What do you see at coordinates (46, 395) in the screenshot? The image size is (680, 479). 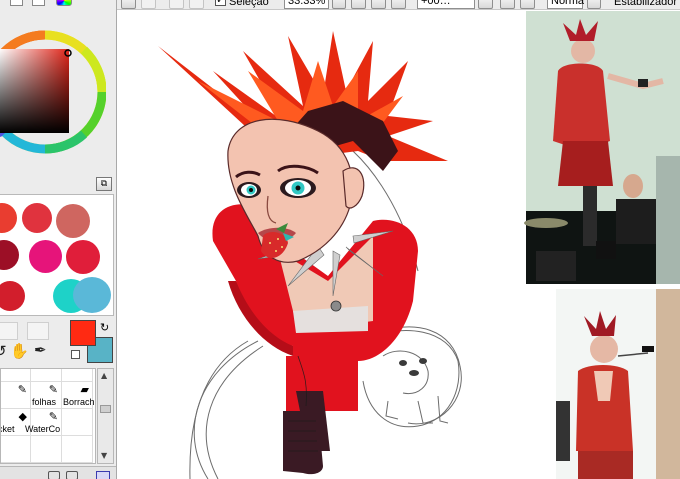 I see `tool-item-folhas: ✎ folhas` at bounding box center [46, 395].